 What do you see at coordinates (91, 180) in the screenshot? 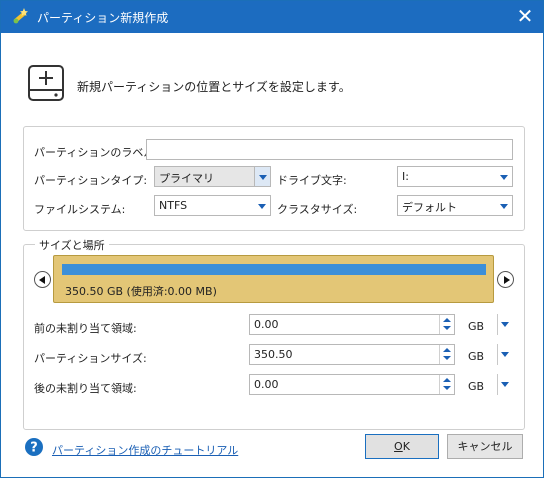
I see `partition-type-caption: パーティションタイプ:` at bounding box center [91, 180].